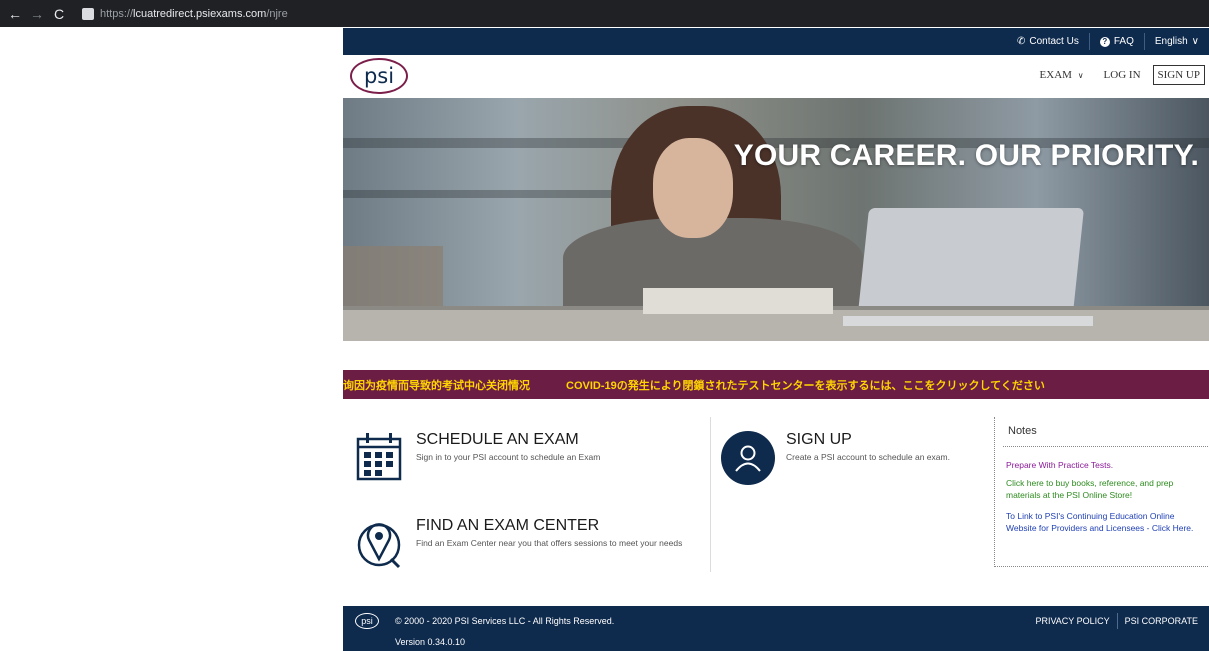  I want to click on language-selector: English ∨, so click(1177, 41).